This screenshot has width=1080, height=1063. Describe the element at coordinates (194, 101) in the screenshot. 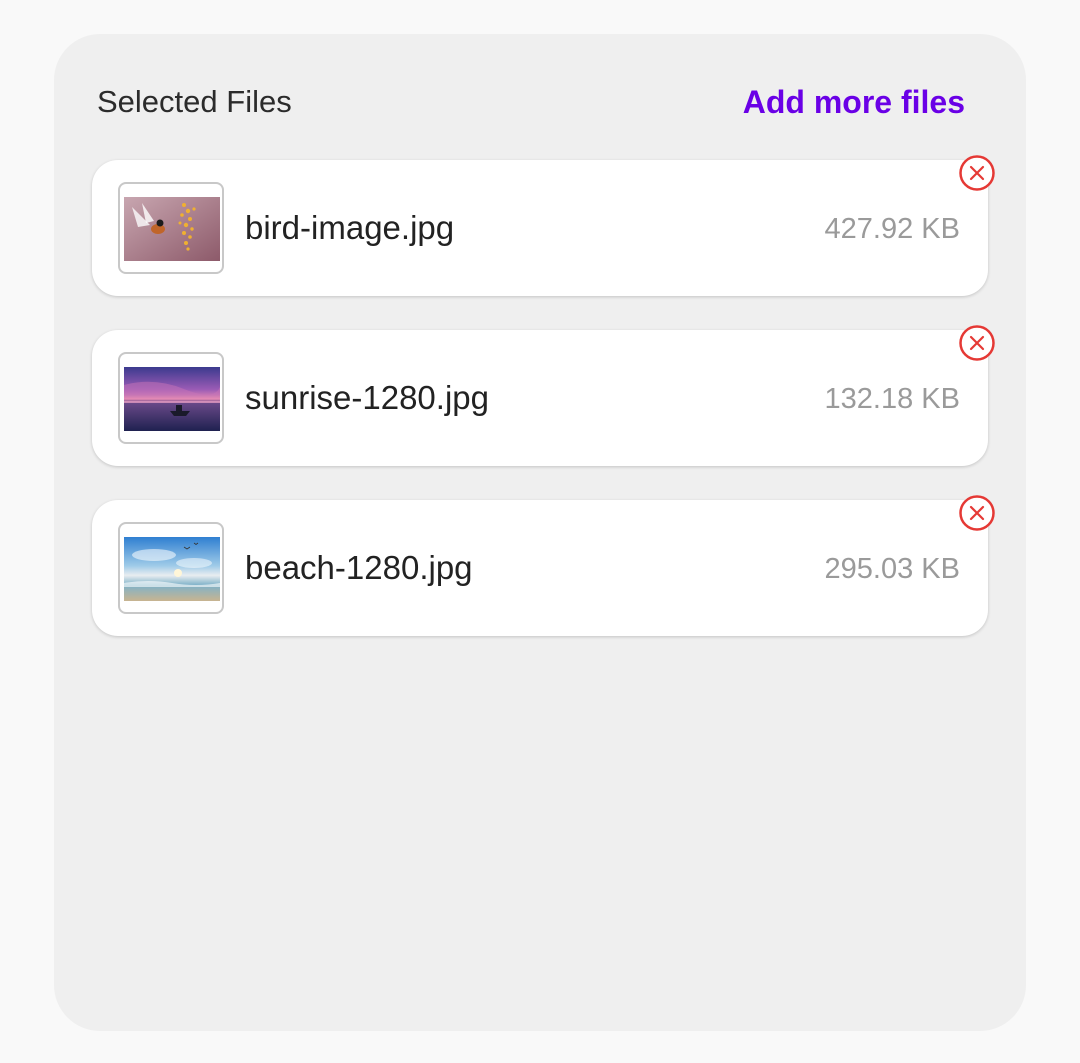

I see `panel-title: Selected Files` at that location.